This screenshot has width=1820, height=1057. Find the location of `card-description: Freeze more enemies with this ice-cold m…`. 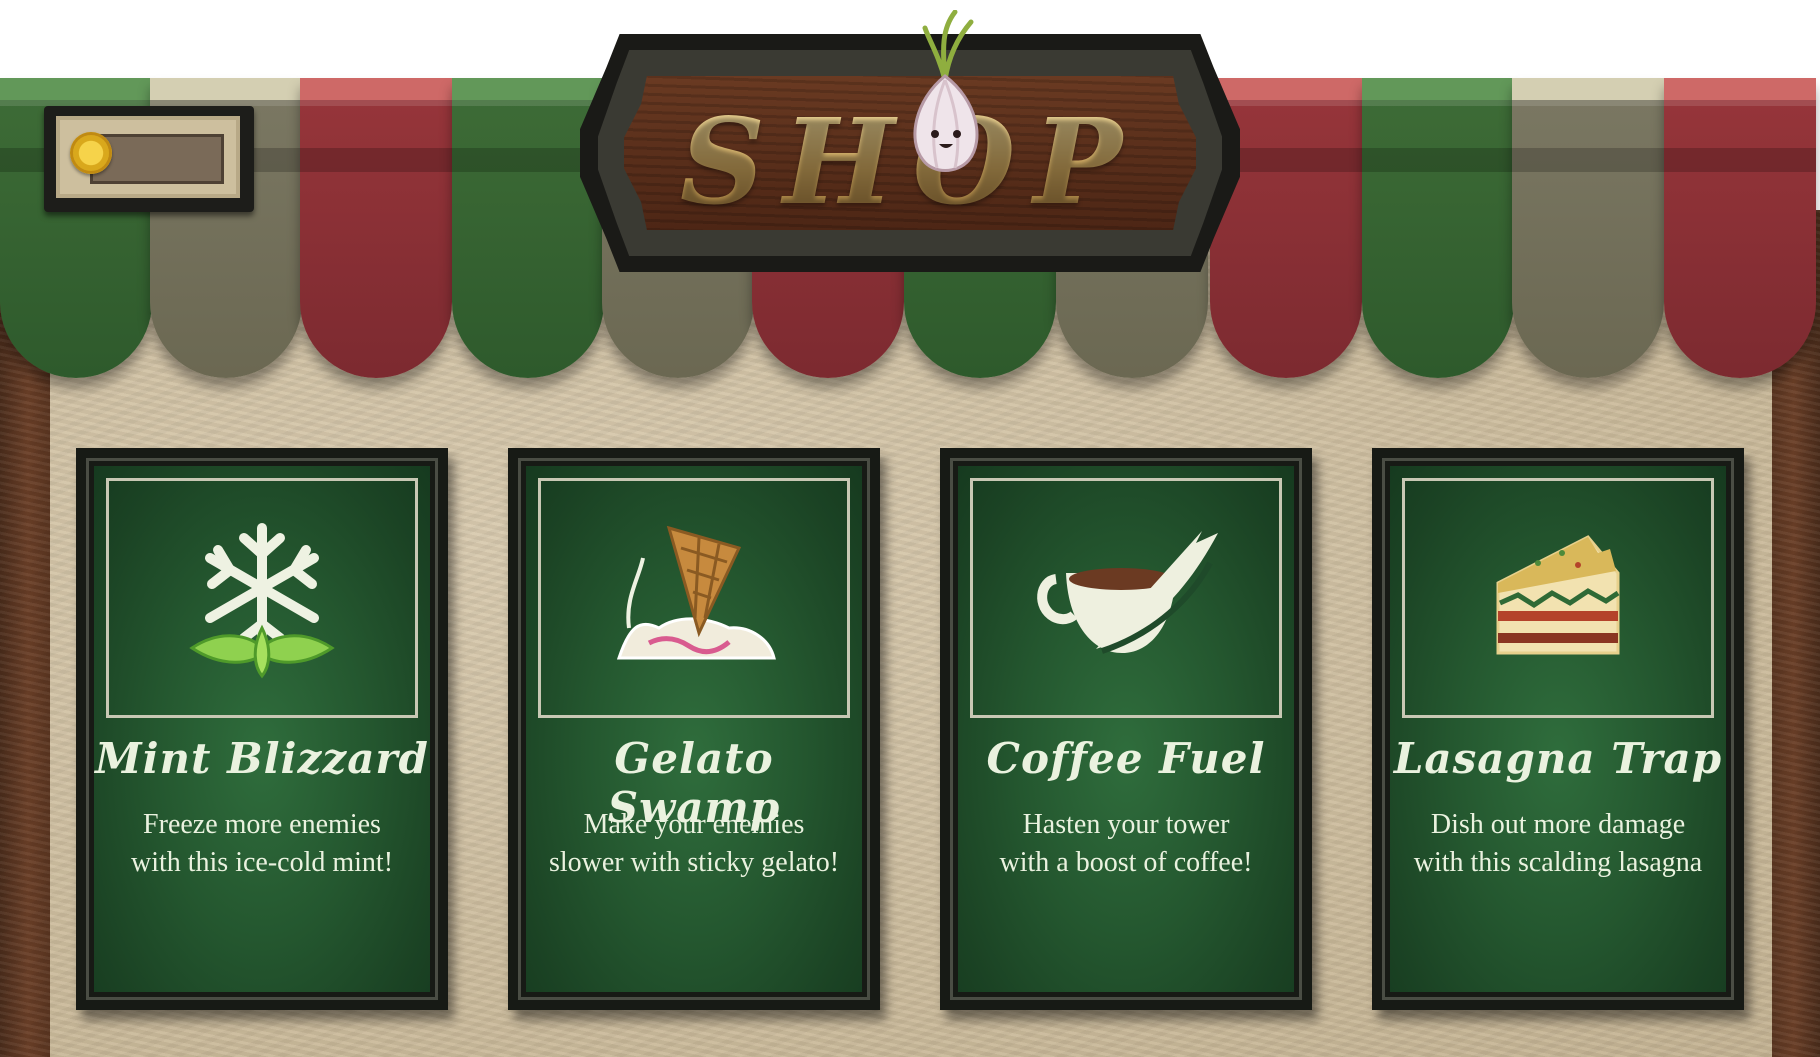

card-description: Freeze more enemies with this ice-cold m… is located at coordinates (262, 843).